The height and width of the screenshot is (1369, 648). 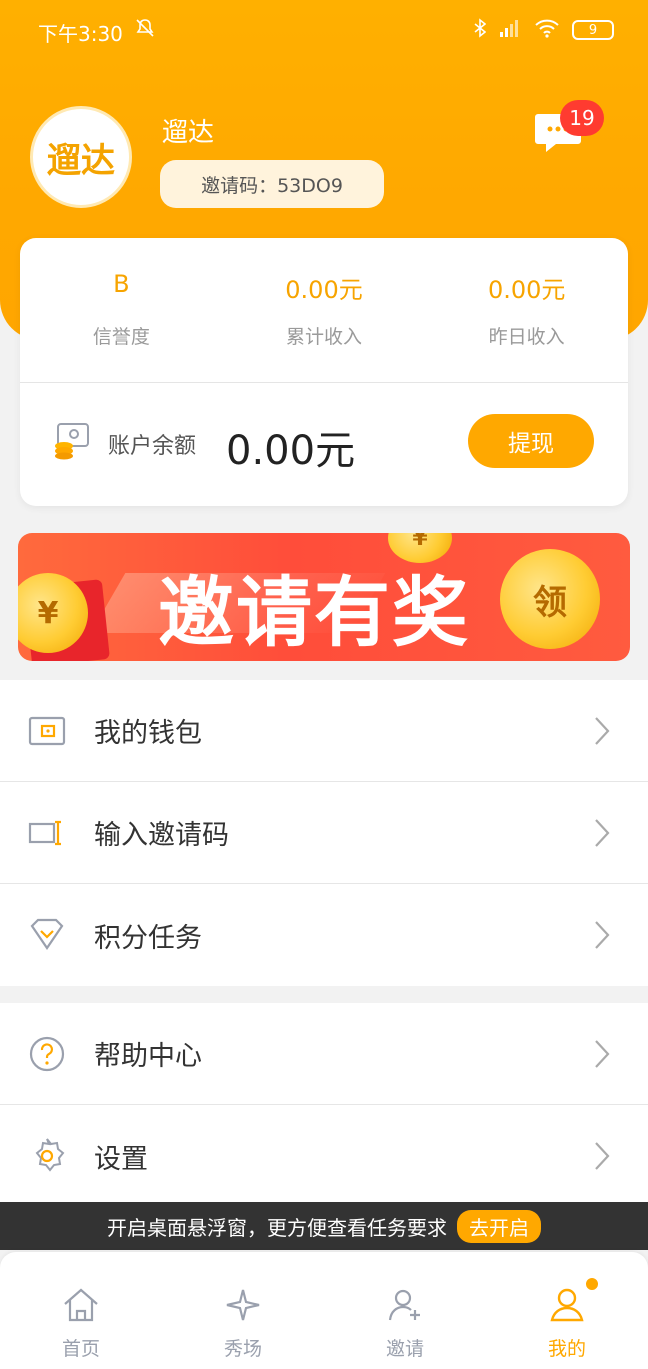 What do you see at coordinates (47, 935) in the screenshot?
I see `diamond-icon` at bounding box center [47, 935].